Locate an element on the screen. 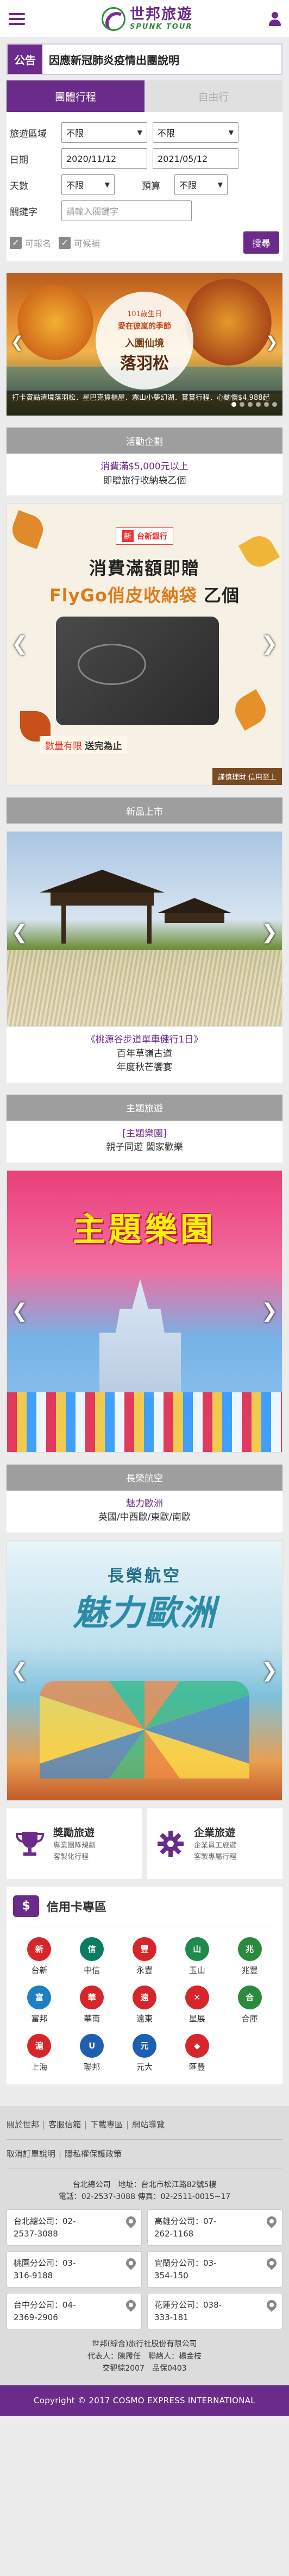 The image size is (289, 2576). bank-name: 中信 is located at coordinates (92, 1970).